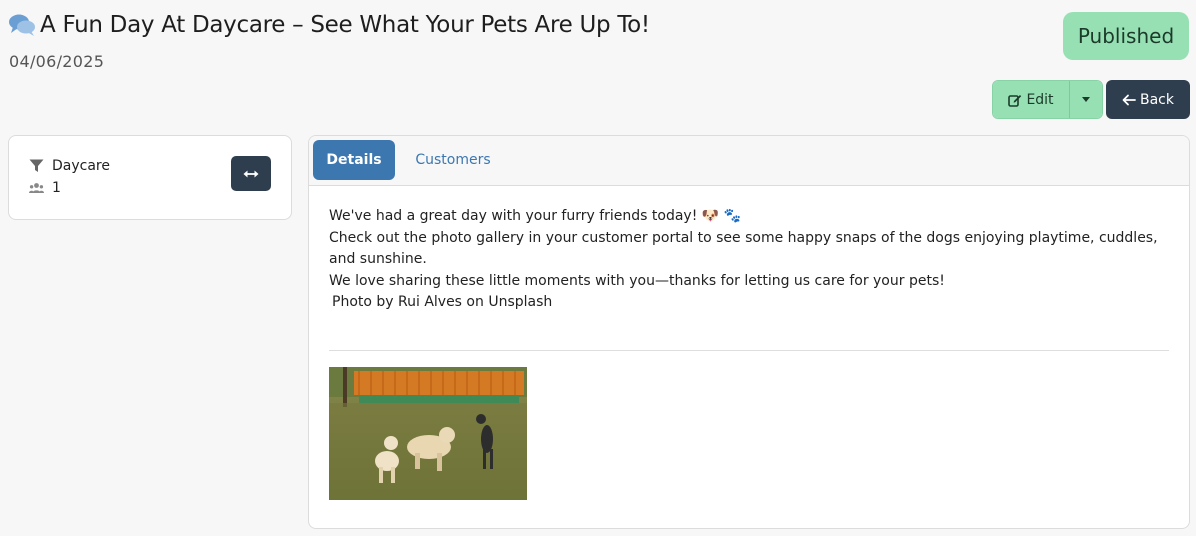  Describe the element at coordinates (428, 433) in the screenshot. I see `dogs-photo` at that location.